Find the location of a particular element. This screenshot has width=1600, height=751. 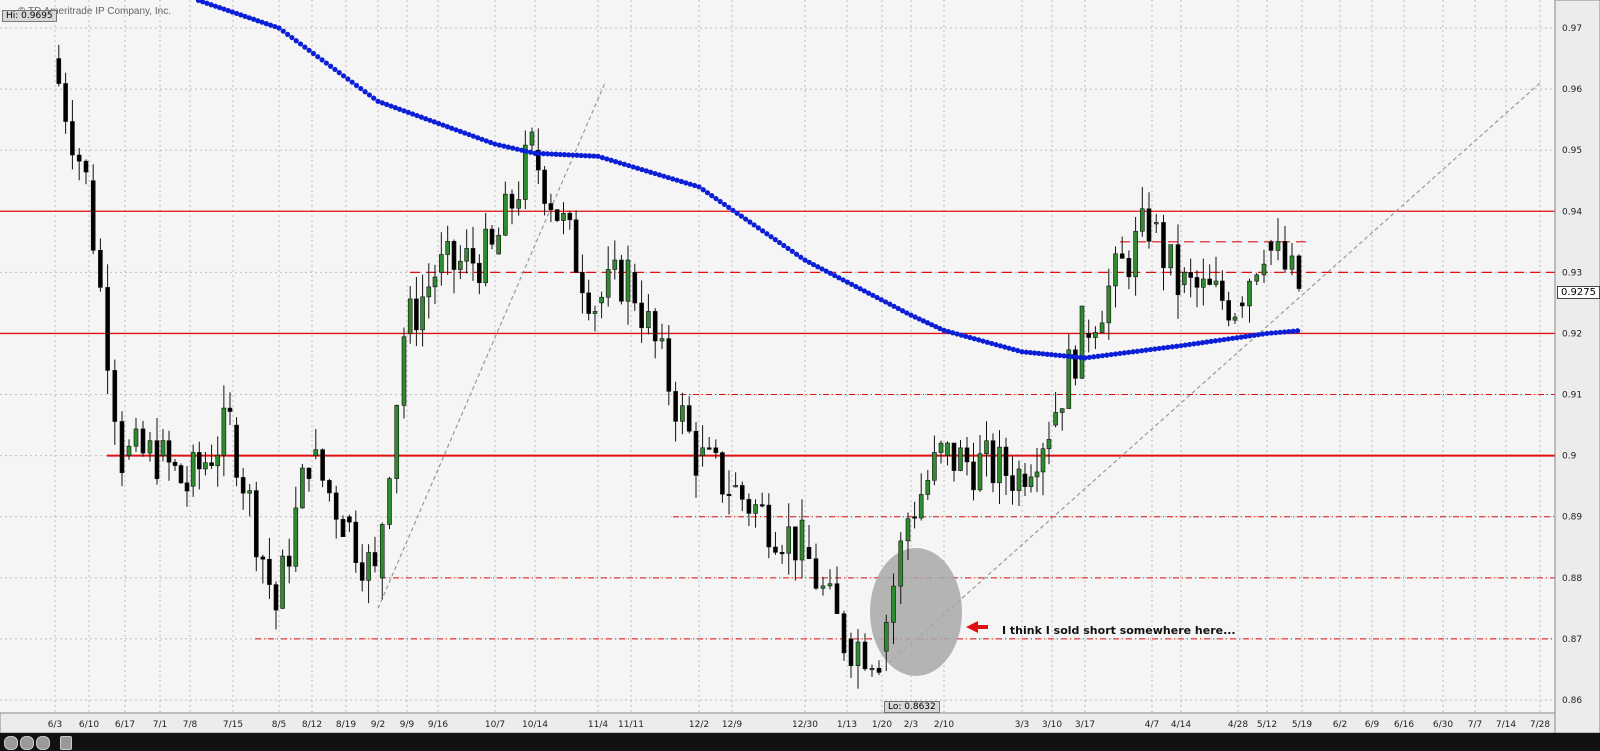

x-tick-label: 6/17 is located at coordinates (125, 725).